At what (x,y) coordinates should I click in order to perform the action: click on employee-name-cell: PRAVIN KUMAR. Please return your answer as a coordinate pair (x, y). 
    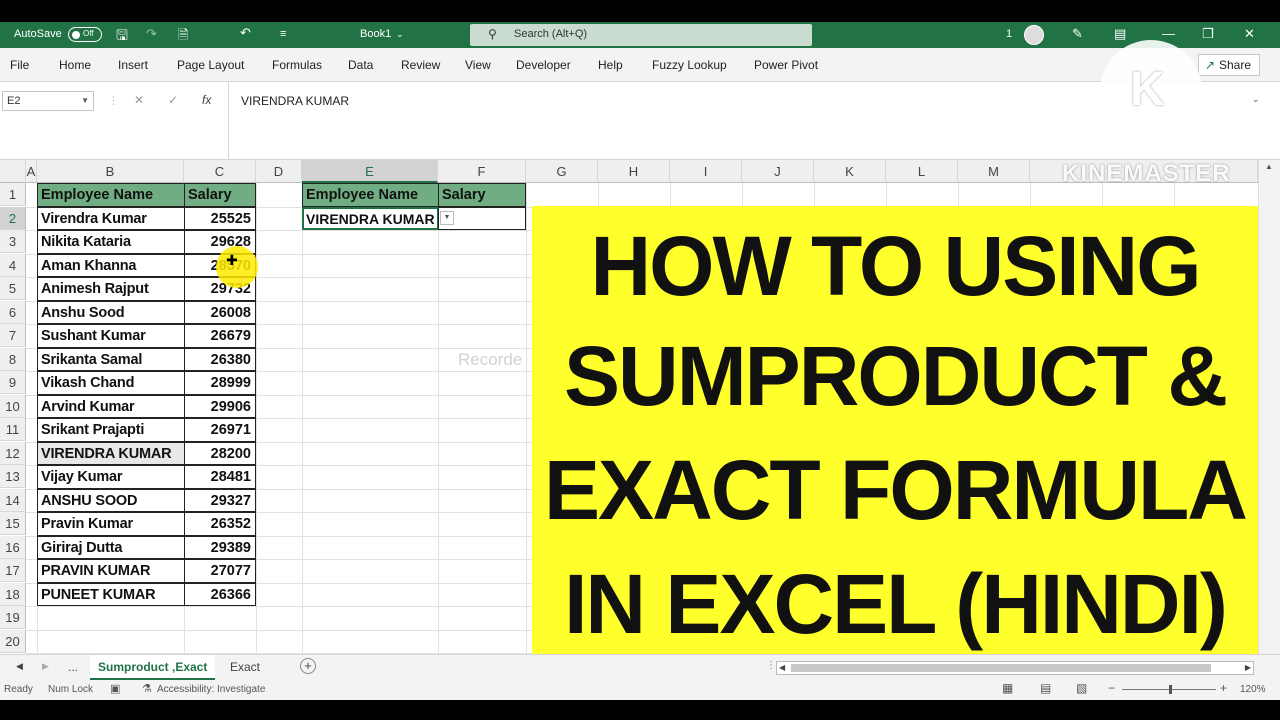
    Looking at the image, I should click on (111, 571).